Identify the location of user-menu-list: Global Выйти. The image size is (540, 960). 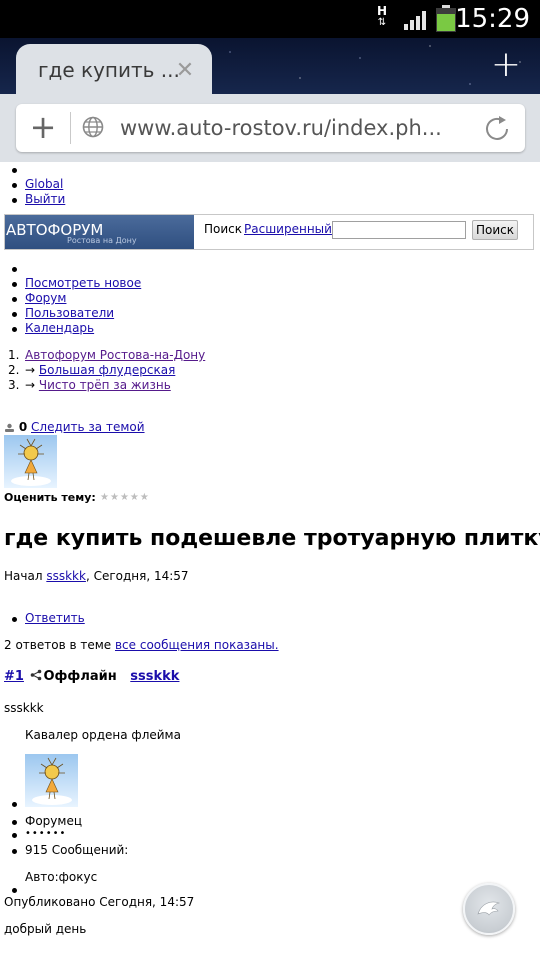
(32, 184).